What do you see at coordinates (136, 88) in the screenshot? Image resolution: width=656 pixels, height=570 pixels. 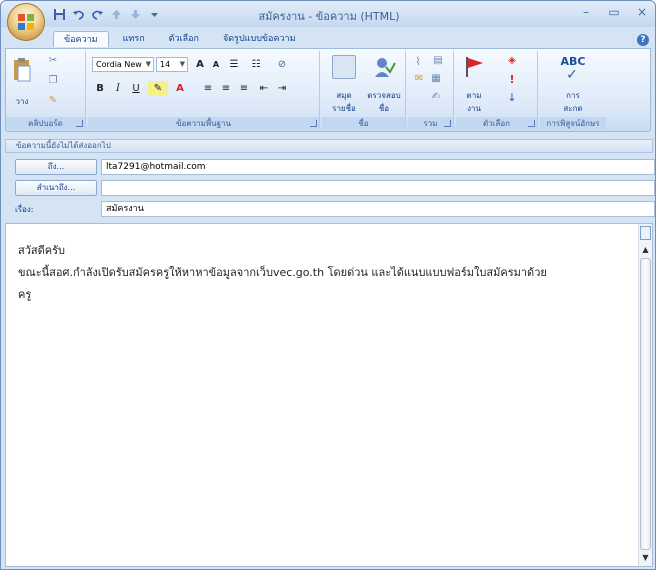 I see `underline-icon: U` at bounding box center [136, 88].